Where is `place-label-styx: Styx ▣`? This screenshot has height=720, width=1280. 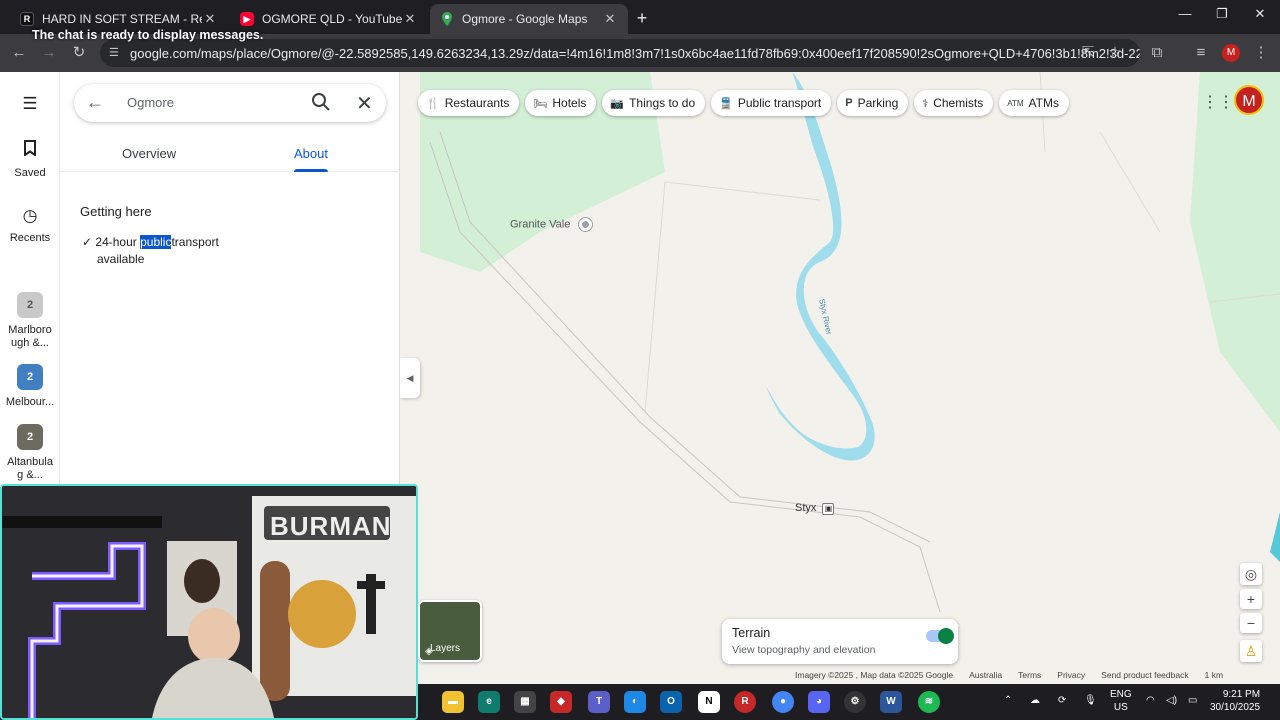
place-label-styx: Styx ▣ is located at coordinates (815, 508).